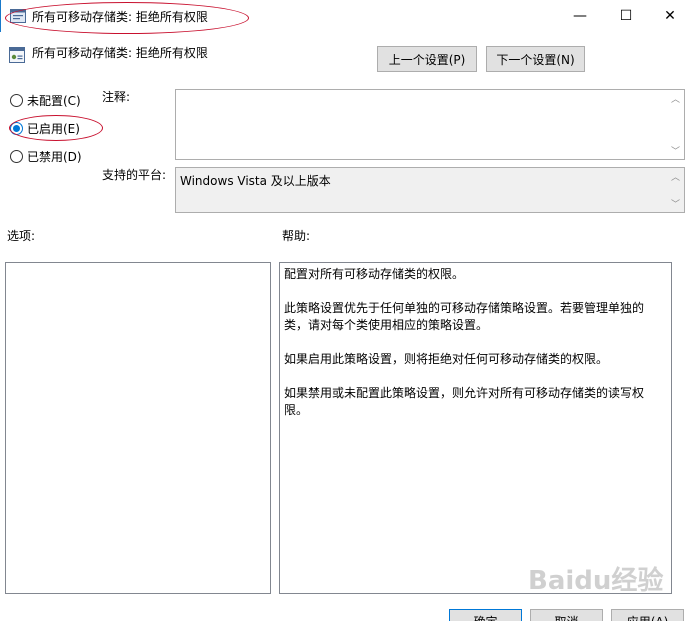 The width and height of the screenshot is (690, 621). Describe the element at coordinates (374, 274) in the screenshot. I see `help-paragraph: 配置对所有可移动存储类的权限。` at that location.